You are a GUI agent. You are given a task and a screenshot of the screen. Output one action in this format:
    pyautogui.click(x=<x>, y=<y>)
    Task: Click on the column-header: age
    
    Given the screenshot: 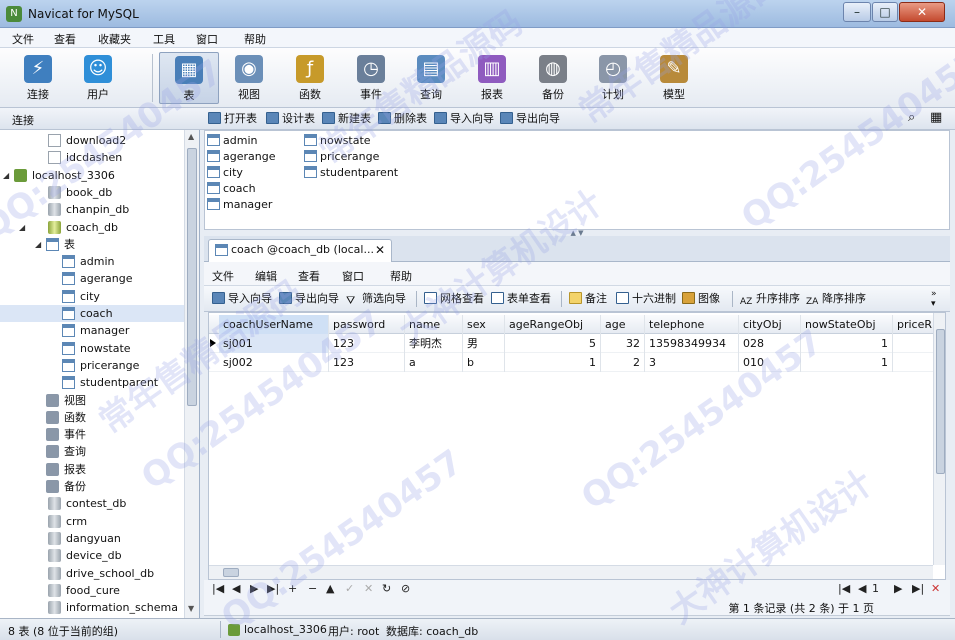 What is the action you would take?
    pyautogui.click(x=623, y=324)
    